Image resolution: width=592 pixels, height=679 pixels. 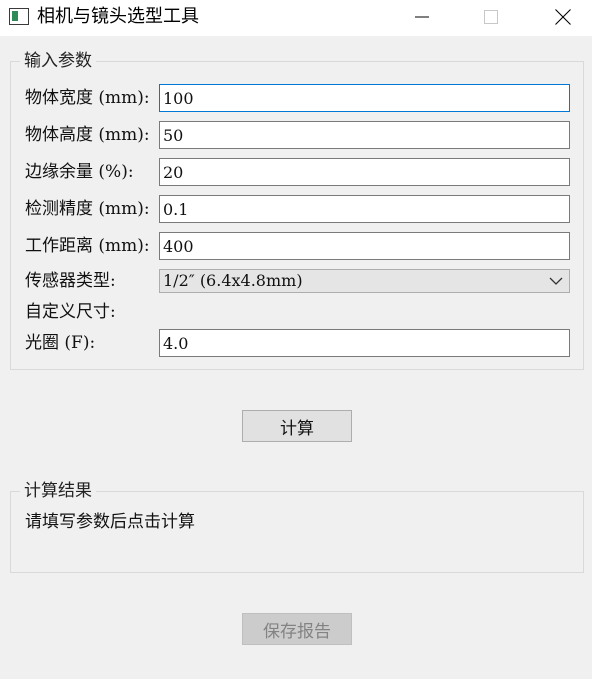 I want to click on object-width-label: 物体宽度 (mm):, so click(x=87, y=98).